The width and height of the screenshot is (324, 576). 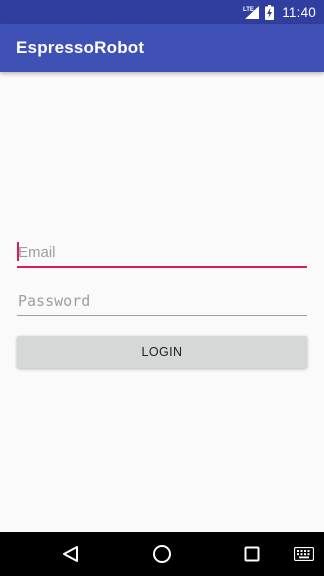 I want to click on password-field-container, so click(x=162, y=302).